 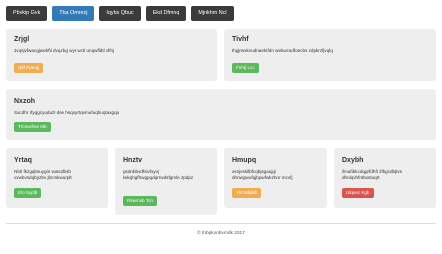 I want to click on panel-title: Yrtaq, so click(x=23, y=160).